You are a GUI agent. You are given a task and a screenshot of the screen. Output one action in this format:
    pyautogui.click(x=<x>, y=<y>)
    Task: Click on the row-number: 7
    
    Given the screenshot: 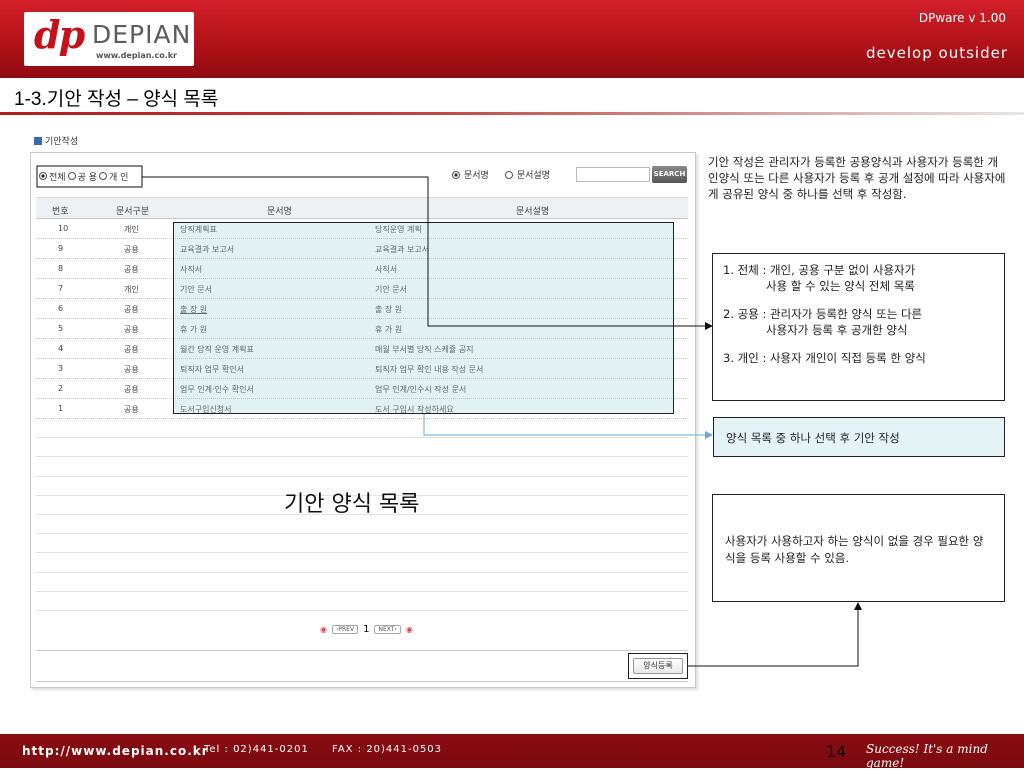 What is the action you would take?
    pyautogui.click(x=61, y=288)
    